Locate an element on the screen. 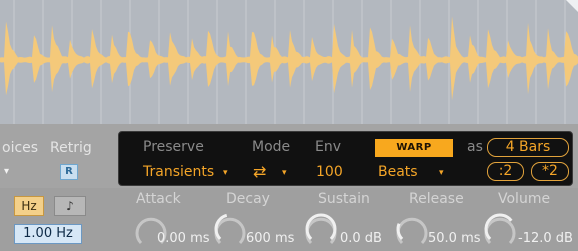 Image resolution: width=578 pixels, height=251 pixels. preserve-dropdown-arrow-icon: ▾ is located at coordinates (225, 173).